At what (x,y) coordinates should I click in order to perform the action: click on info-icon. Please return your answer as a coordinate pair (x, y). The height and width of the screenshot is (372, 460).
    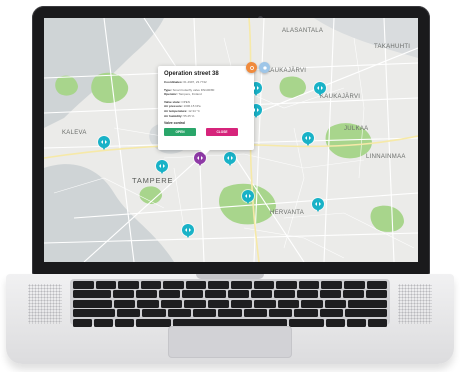
    Looking at the image, I should click on (264, 67).